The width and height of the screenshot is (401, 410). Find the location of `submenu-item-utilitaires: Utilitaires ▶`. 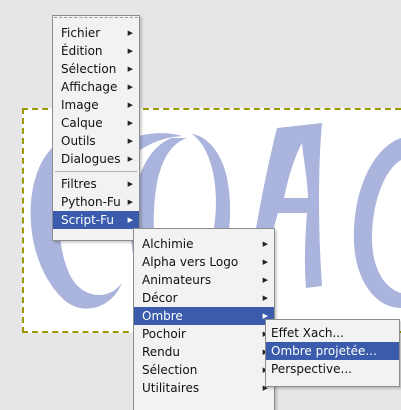

submenu-item-utilitaires: Utilitaires ▶ is located at coordinates (204, 388).